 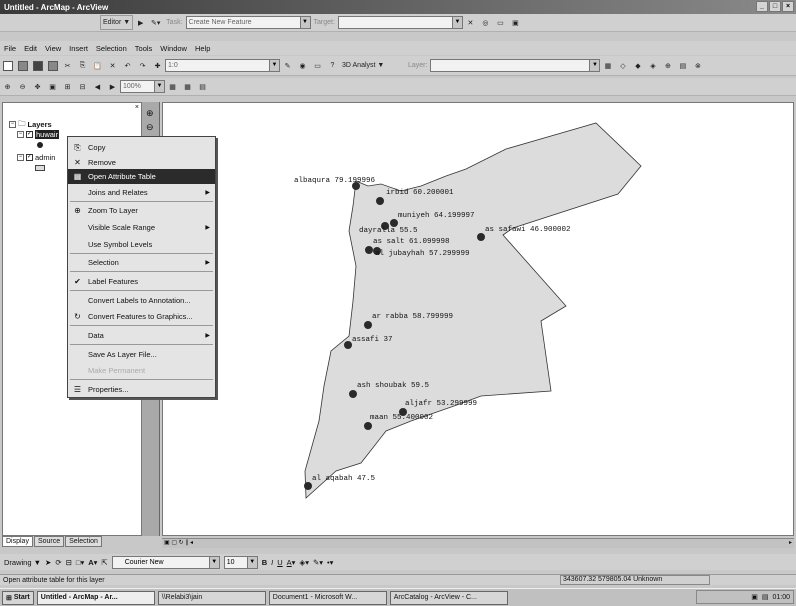 What do you see at coordinates (775, 6) in the screenshot?
I see `maximize-button: □` at bounding box center [775, 6].